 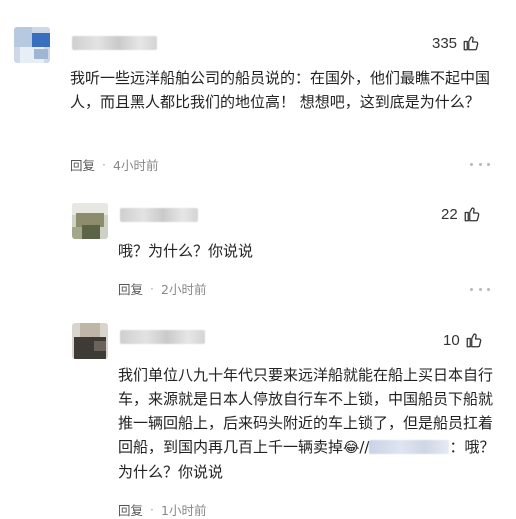 I want to click on like-button: 10, so click(x=463, y=340).